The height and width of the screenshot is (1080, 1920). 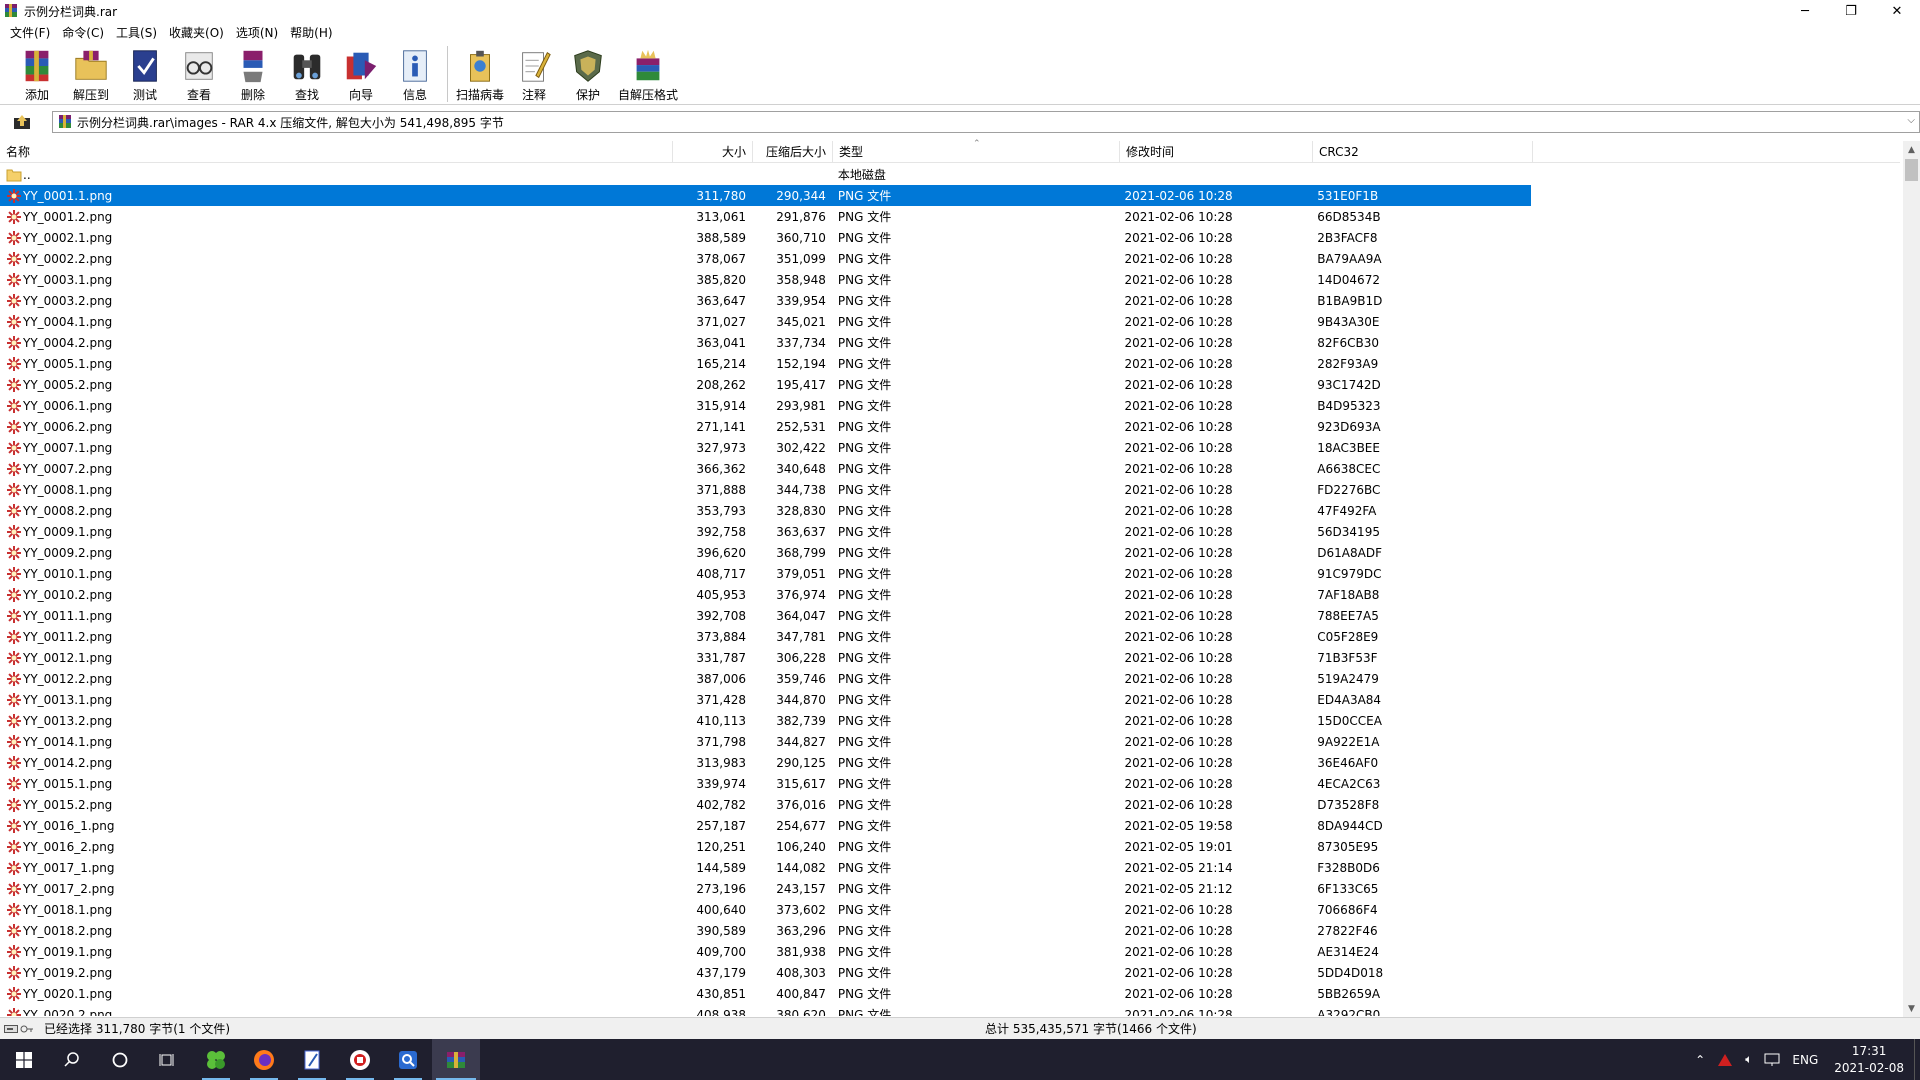 I want to click on restore-button: ❐, so click(x=1851, y=11).